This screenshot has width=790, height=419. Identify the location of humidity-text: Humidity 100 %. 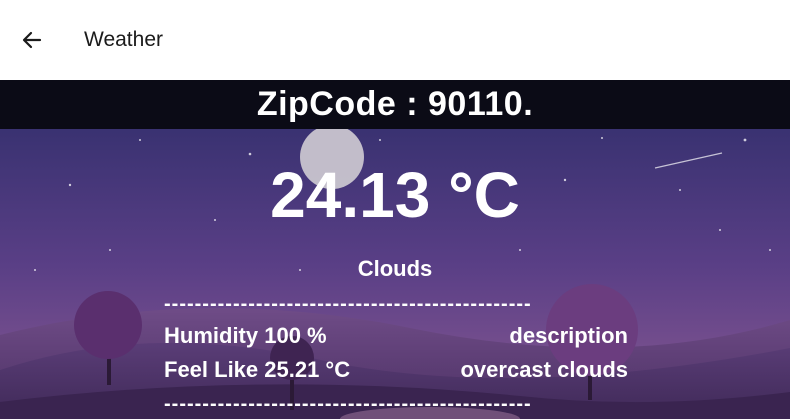
(245, 335).